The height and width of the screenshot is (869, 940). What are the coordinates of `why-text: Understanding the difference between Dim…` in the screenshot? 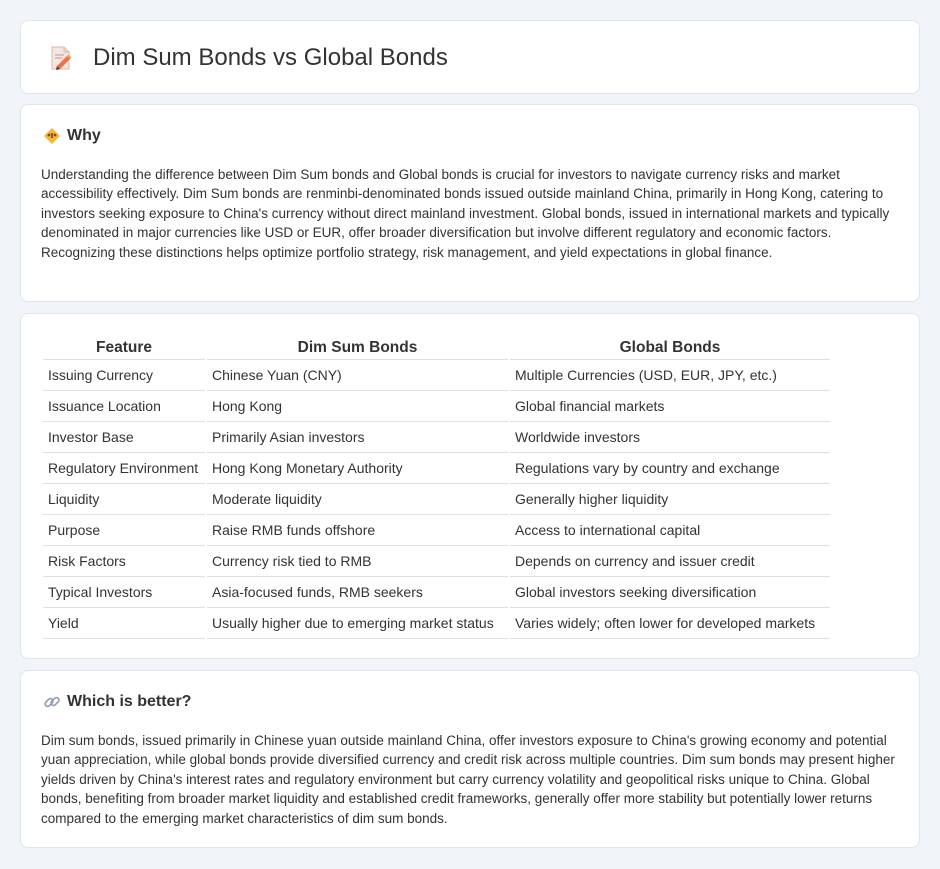 It's located at (465, 213).